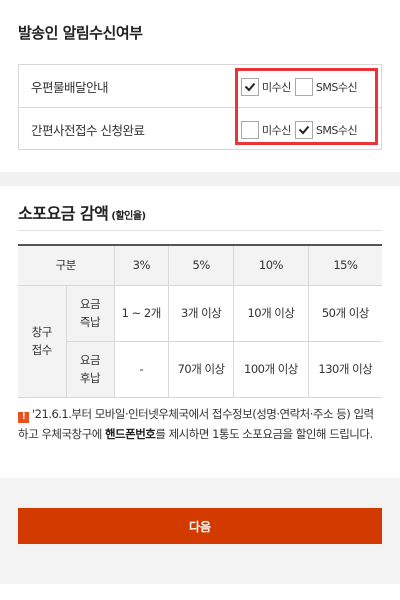 The height and width of the screenshot is (600, 400). What do you see at coordinates (344, 369) in the screenshot?
I see `table-cell: 130개 이상` at bounding box center [344, 369].